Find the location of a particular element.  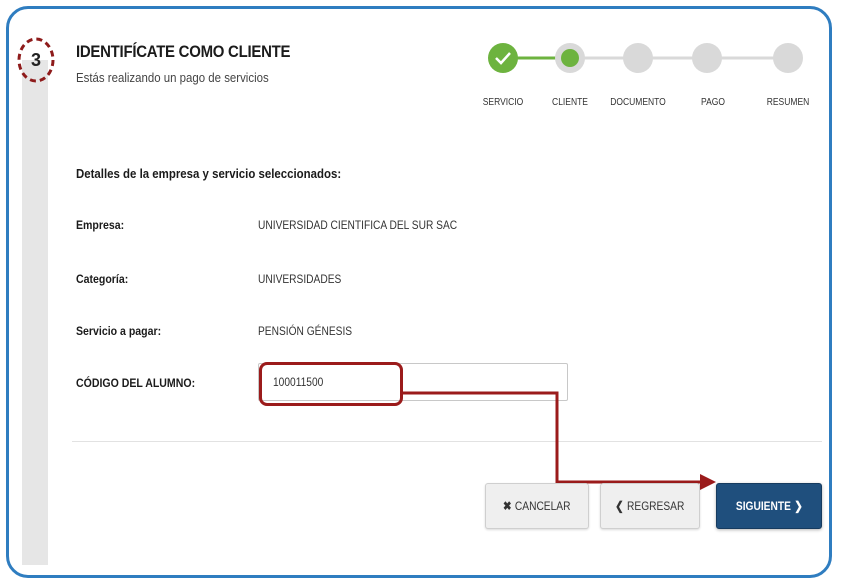

progress-stepper: SERVICIO CLIENTE DOCUMENTO PAGO RESUMEN is located at coordinates (650, 78).